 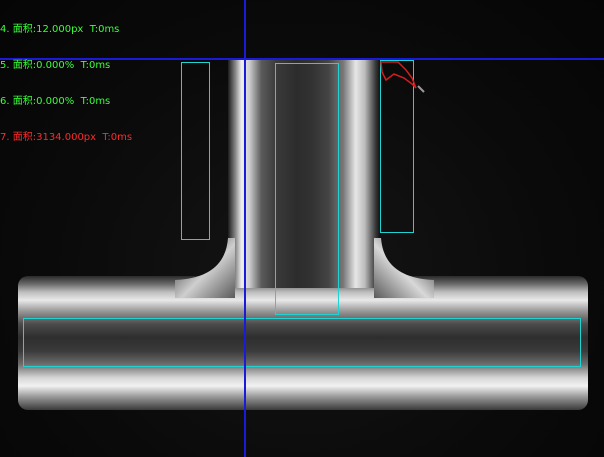 I want to click on roi-box-center, so click(x=307, y=189).